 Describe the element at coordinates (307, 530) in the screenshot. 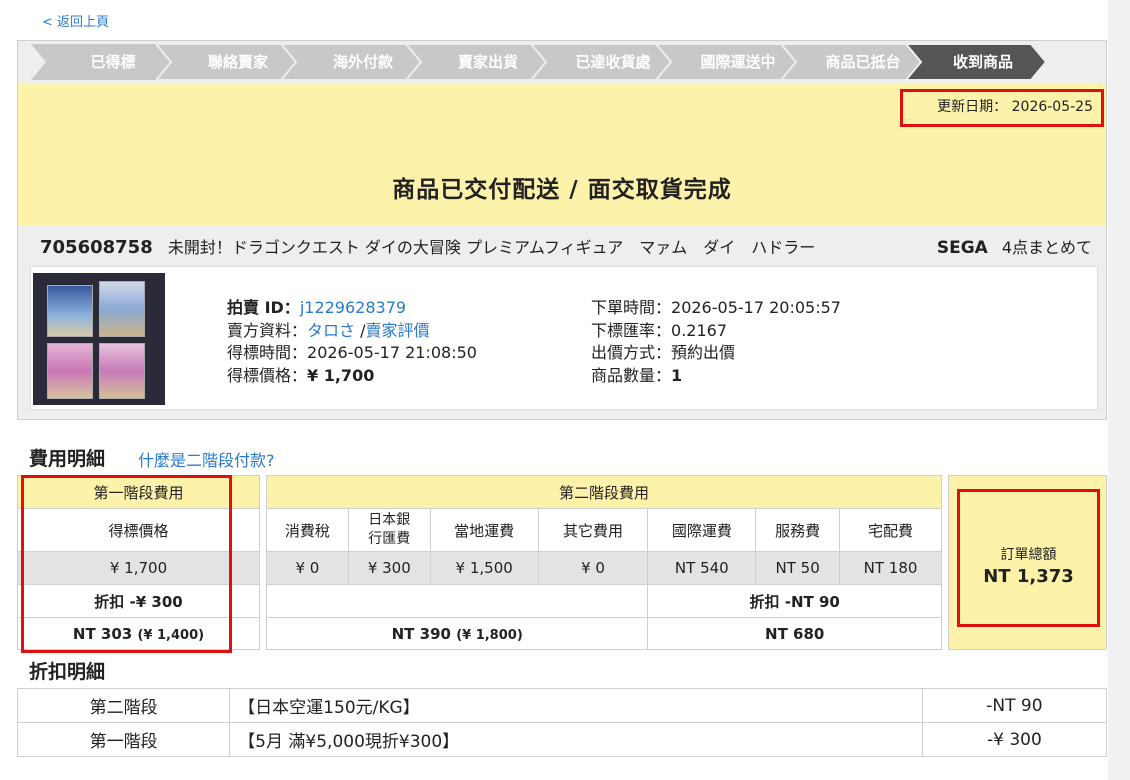

I see `col-tax: 消費稅` at that location.